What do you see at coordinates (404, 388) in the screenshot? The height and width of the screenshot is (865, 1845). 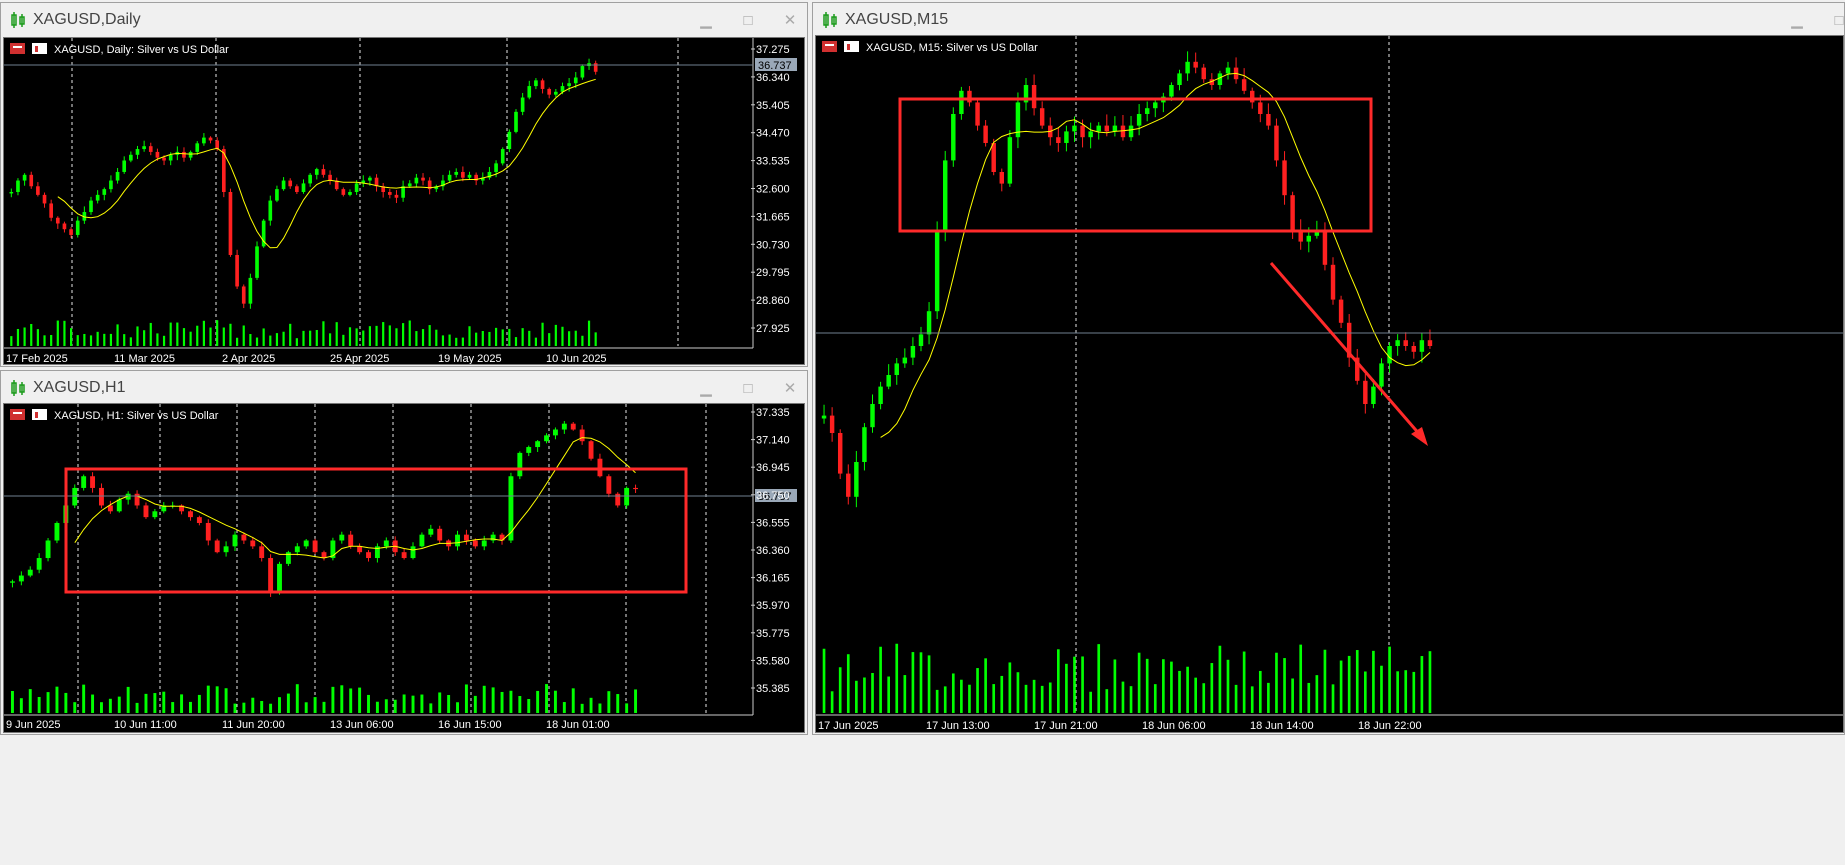 I see `window-titlebar: XAGUSD,H1 ▁ □ ✕` at bounding box center [404, 388].